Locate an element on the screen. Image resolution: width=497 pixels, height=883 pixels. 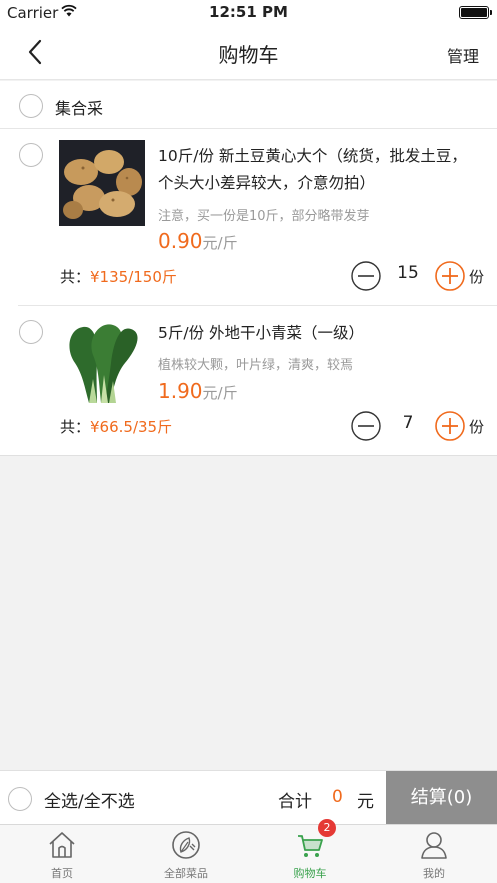
manage-button: 管理 is located at coordinates (463, 55).